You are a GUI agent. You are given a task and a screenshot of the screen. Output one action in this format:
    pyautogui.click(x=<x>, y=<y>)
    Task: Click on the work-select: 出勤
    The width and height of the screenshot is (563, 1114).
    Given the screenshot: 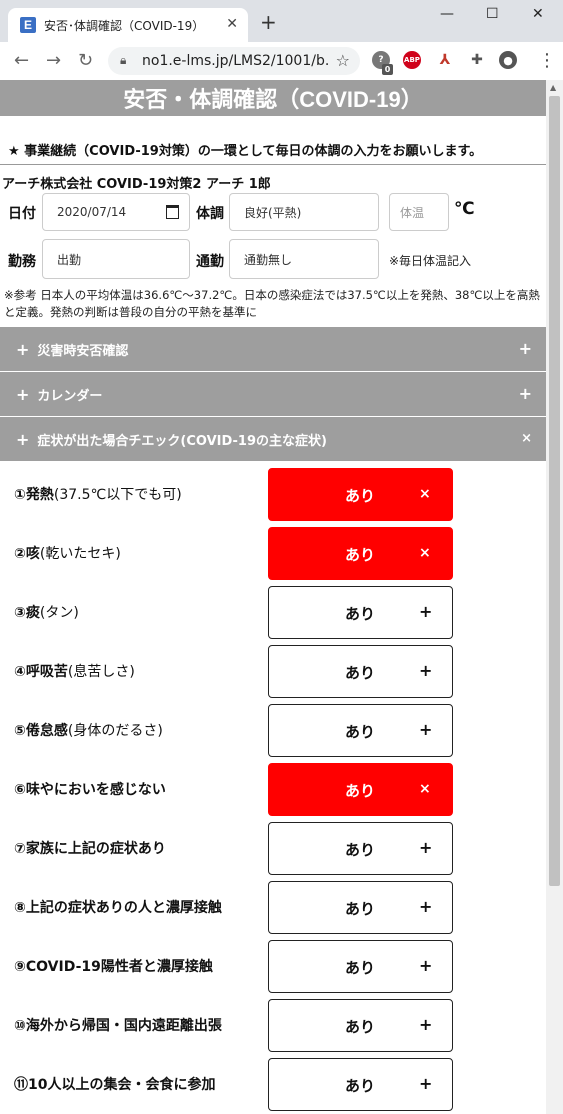 What is the action you would take?
    pyautogui.click(x=116, y=259)
    